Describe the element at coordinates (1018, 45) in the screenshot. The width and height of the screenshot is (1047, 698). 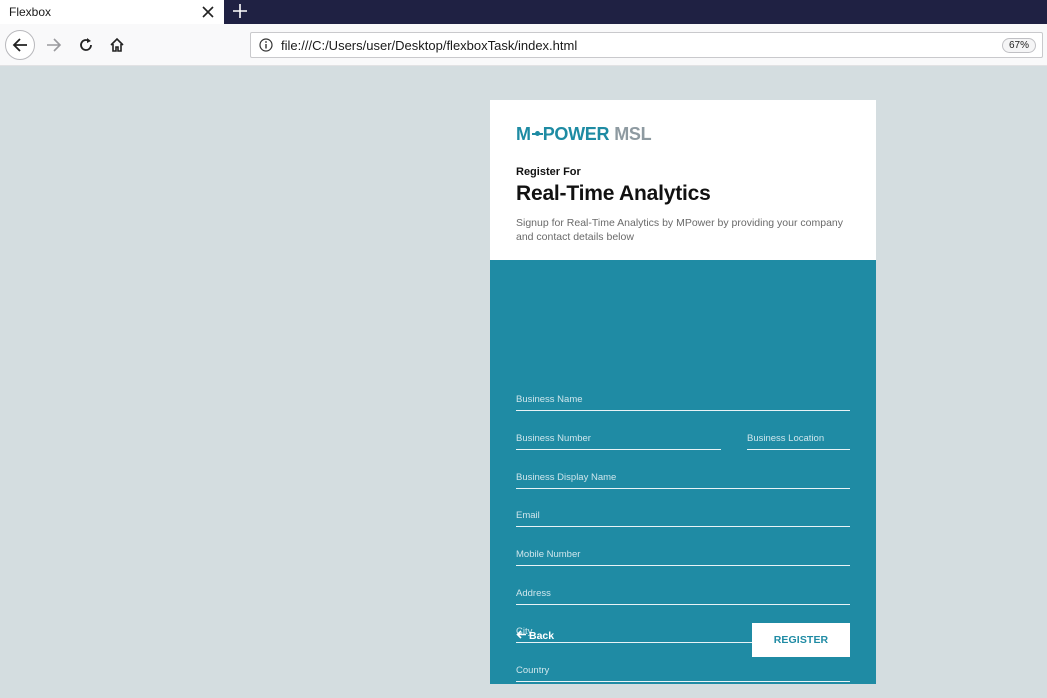
I see `zoom-indicator: 67%` at that location.